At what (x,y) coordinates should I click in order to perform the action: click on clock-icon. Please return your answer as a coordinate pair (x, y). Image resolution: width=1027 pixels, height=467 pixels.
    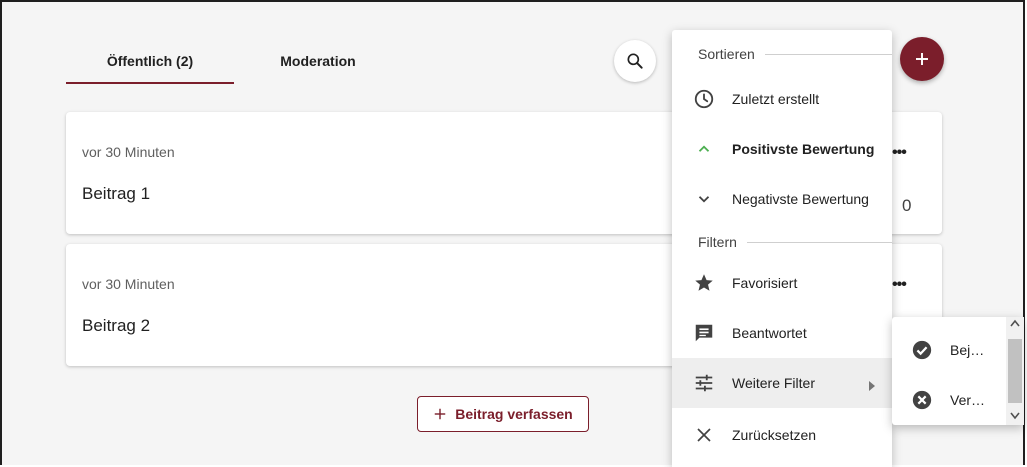
    Looking at the image, I should click on (704, 99).